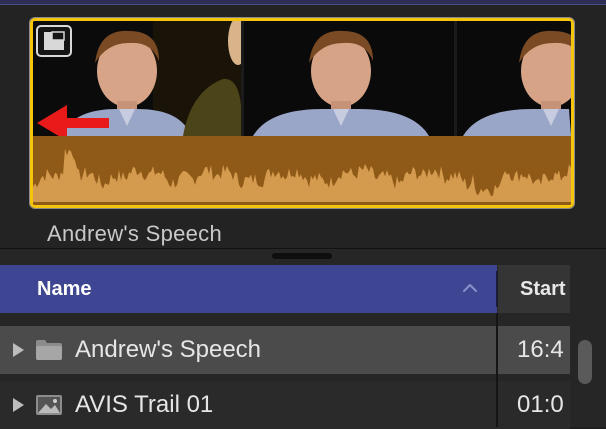  I want to click on clip-appearance-icon, so click(54, 41).